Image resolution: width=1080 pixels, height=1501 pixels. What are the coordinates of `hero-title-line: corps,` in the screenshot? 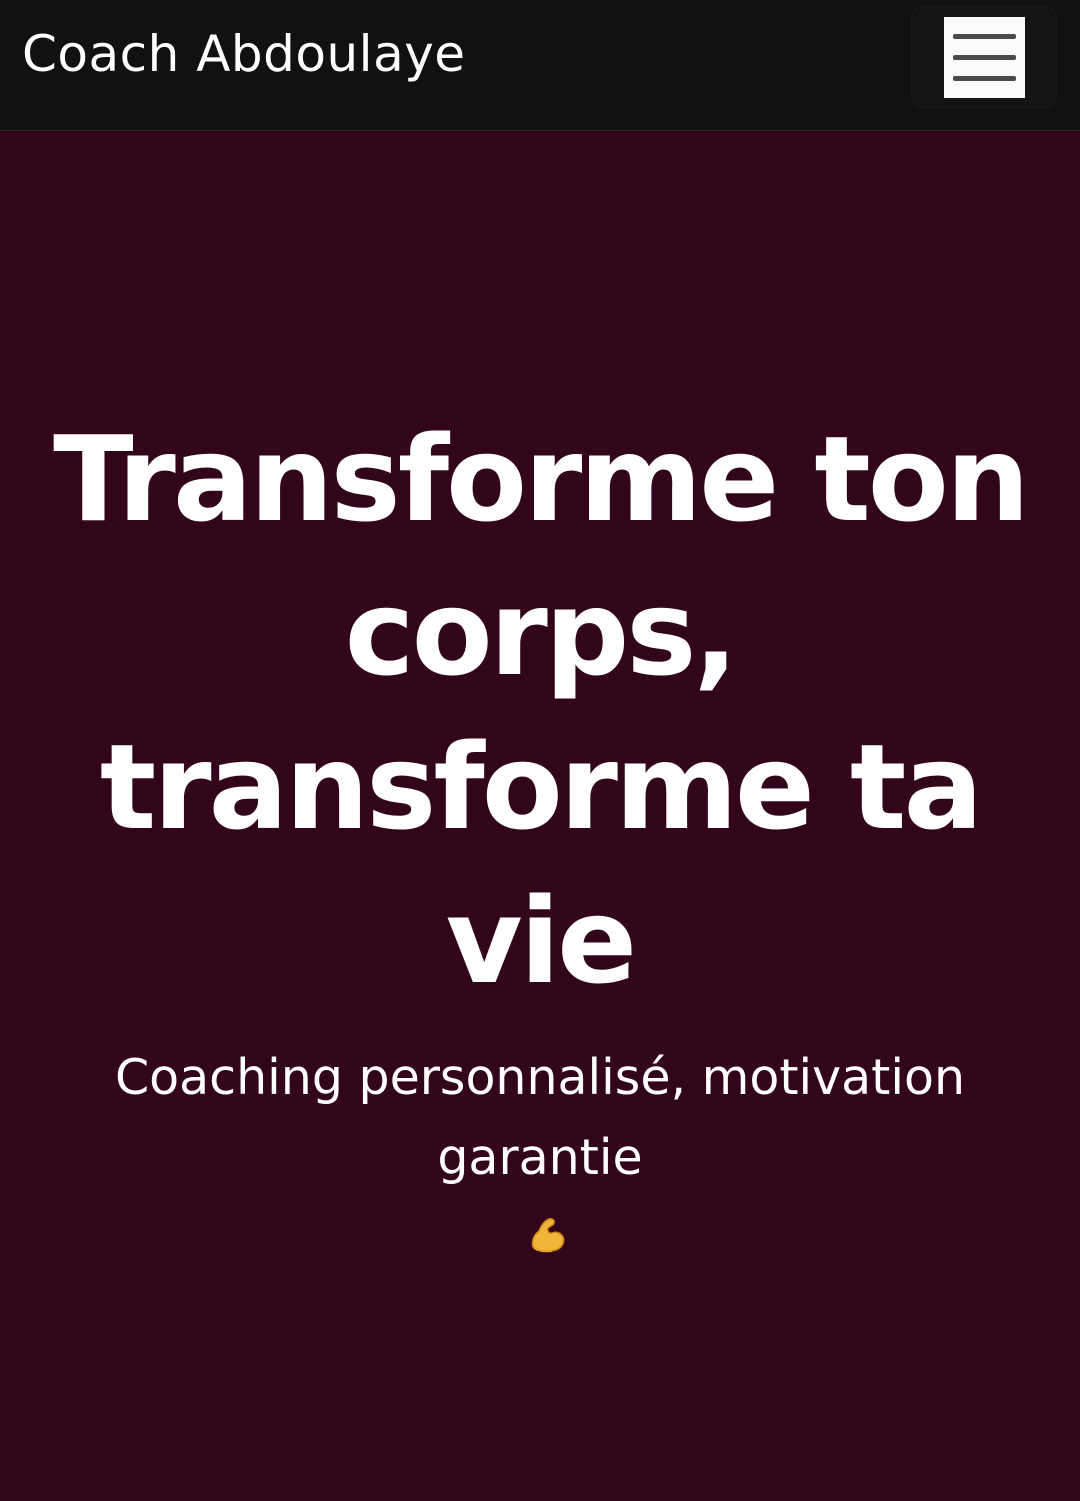 It's located at (541, 633).